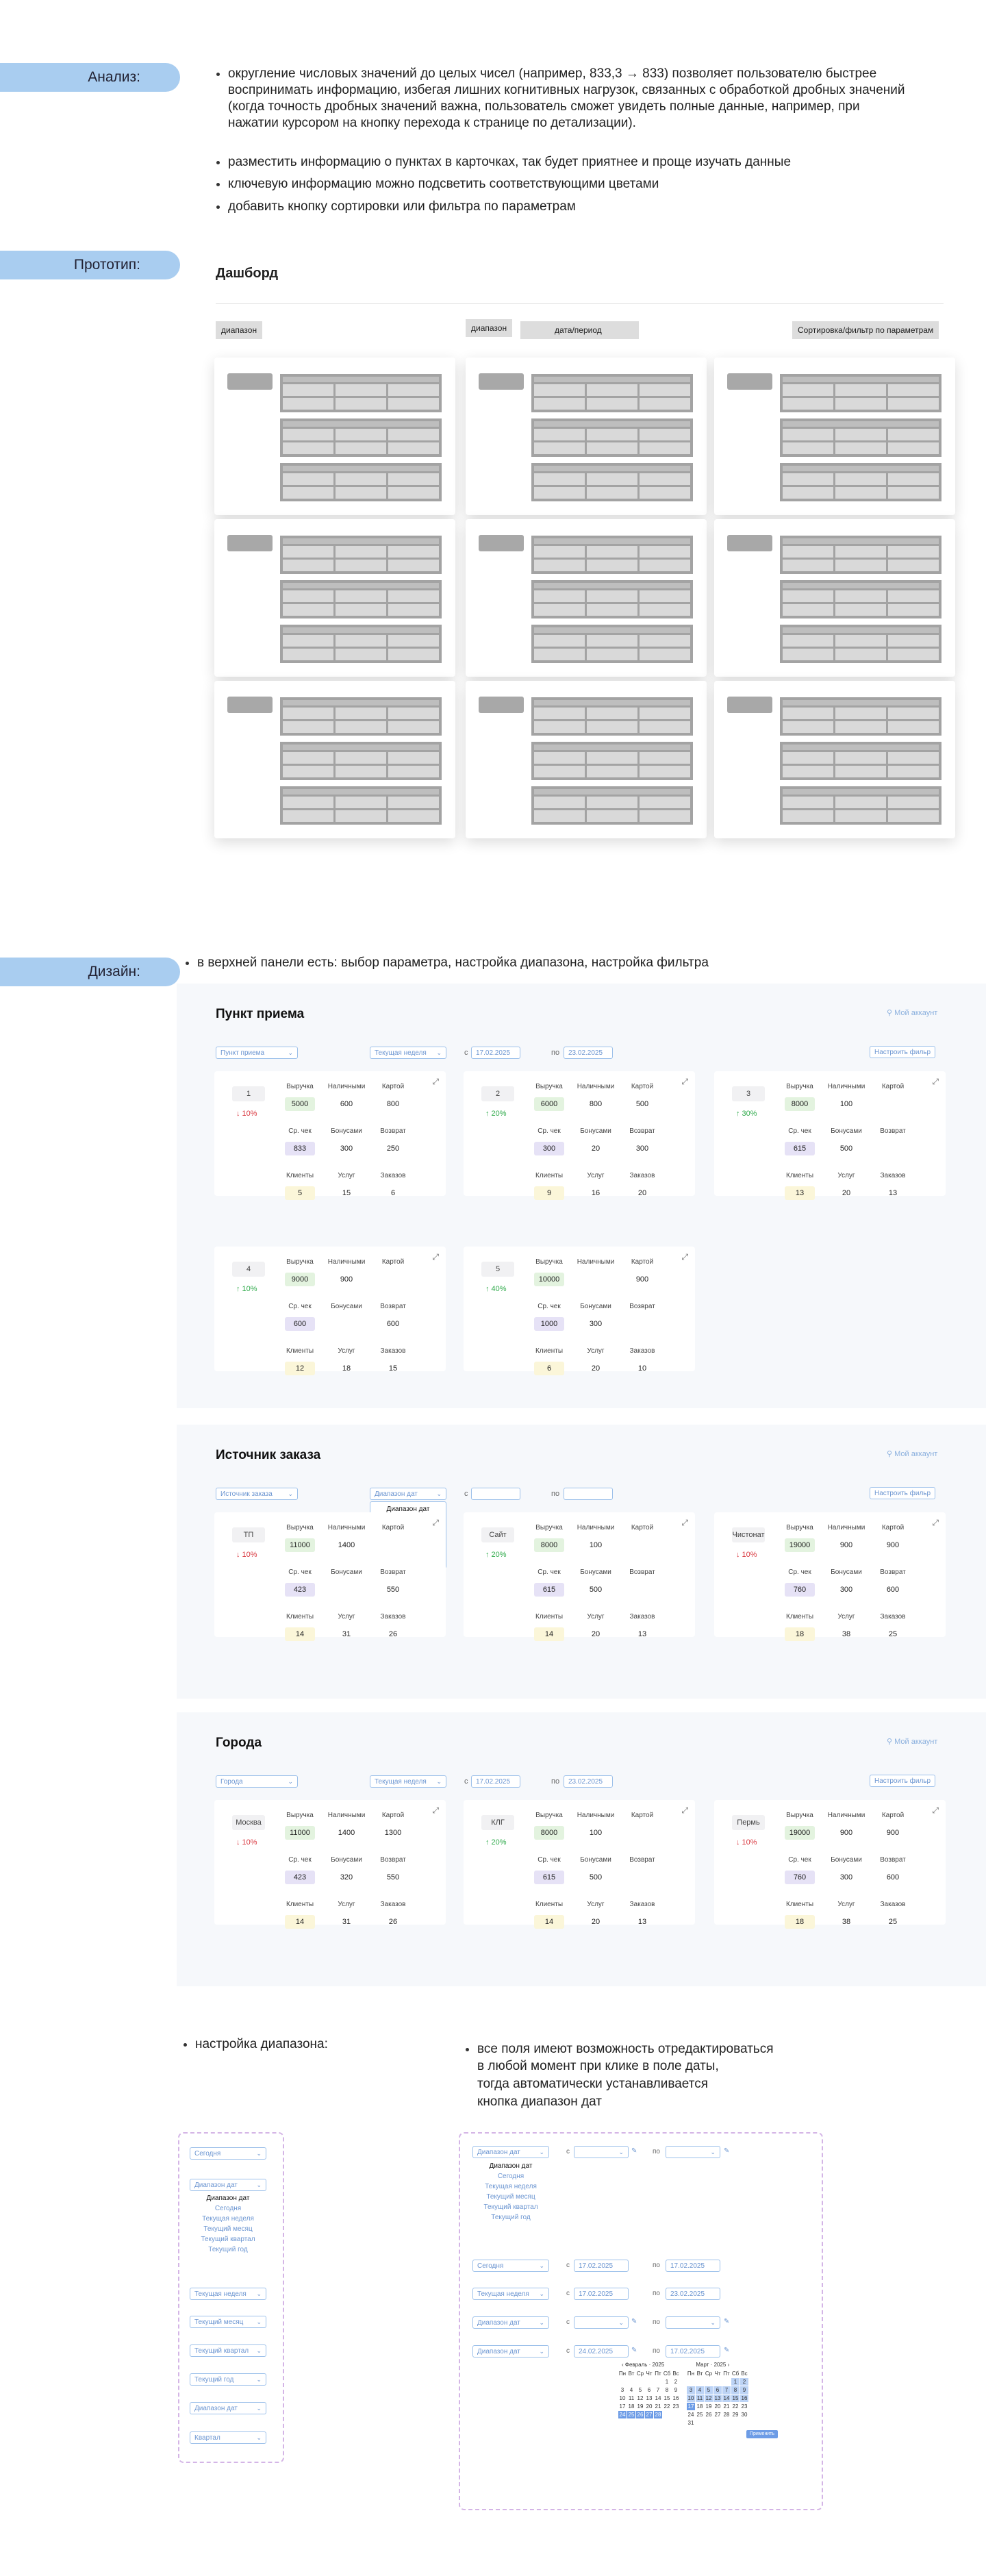 This screenshot has height=2576, width=986. Describe the element at coordinates (228, 2408) in the screenshot. I see `range-option-select: Диапазон дат ⌄` at that location.